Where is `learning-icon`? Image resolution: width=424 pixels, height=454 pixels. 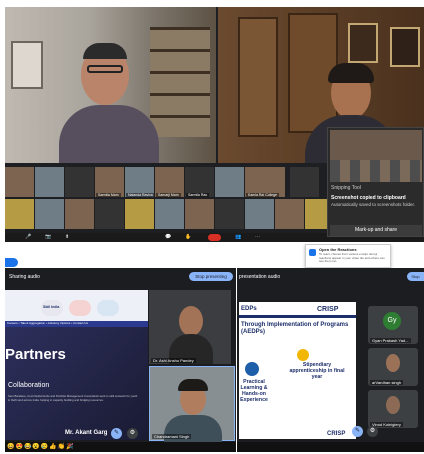 learning-icon is located at coordinates (252, 369).